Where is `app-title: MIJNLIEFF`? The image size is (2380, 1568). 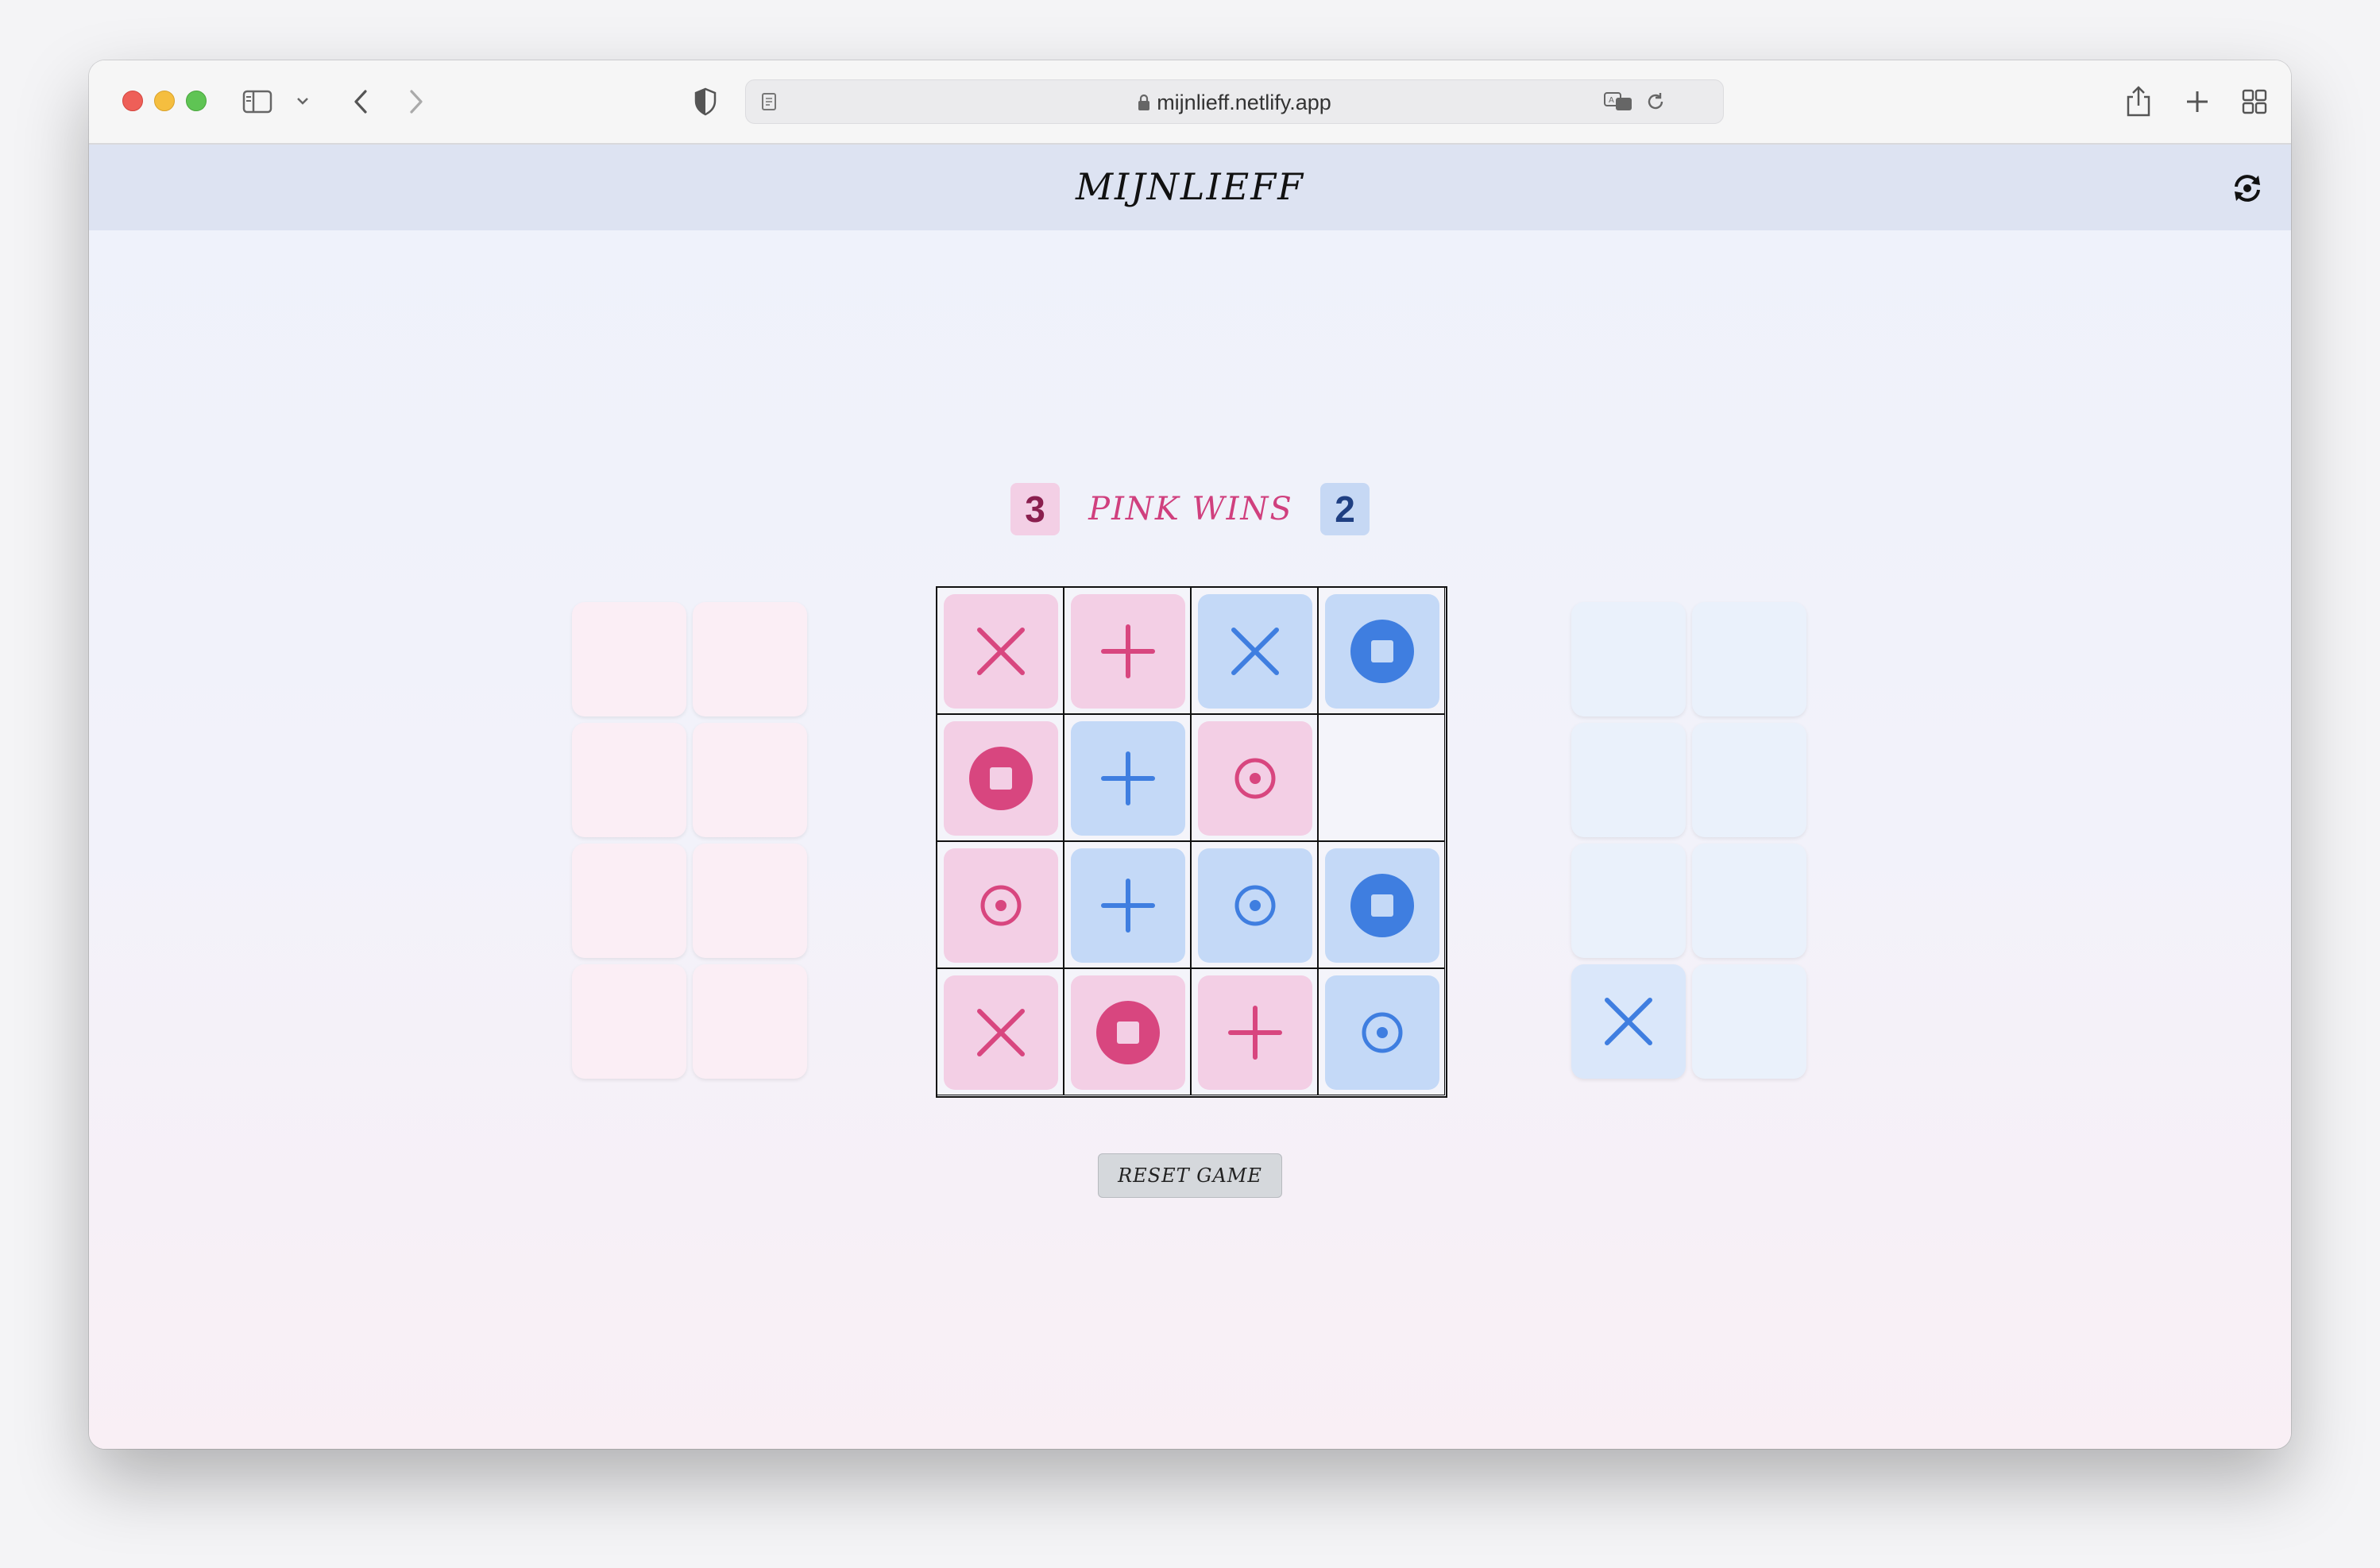
app-title: MIJNLIEFF is located at coordinates (1190, 186).